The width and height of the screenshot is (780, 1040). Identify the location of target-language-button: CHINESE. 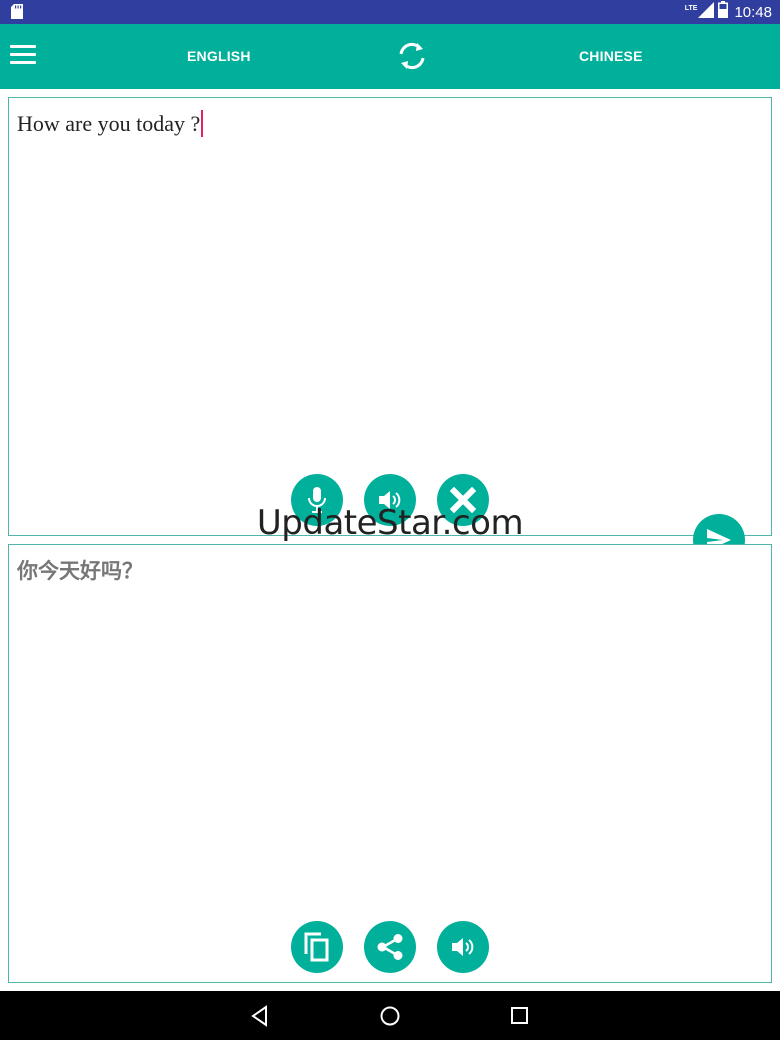
(611, 56).